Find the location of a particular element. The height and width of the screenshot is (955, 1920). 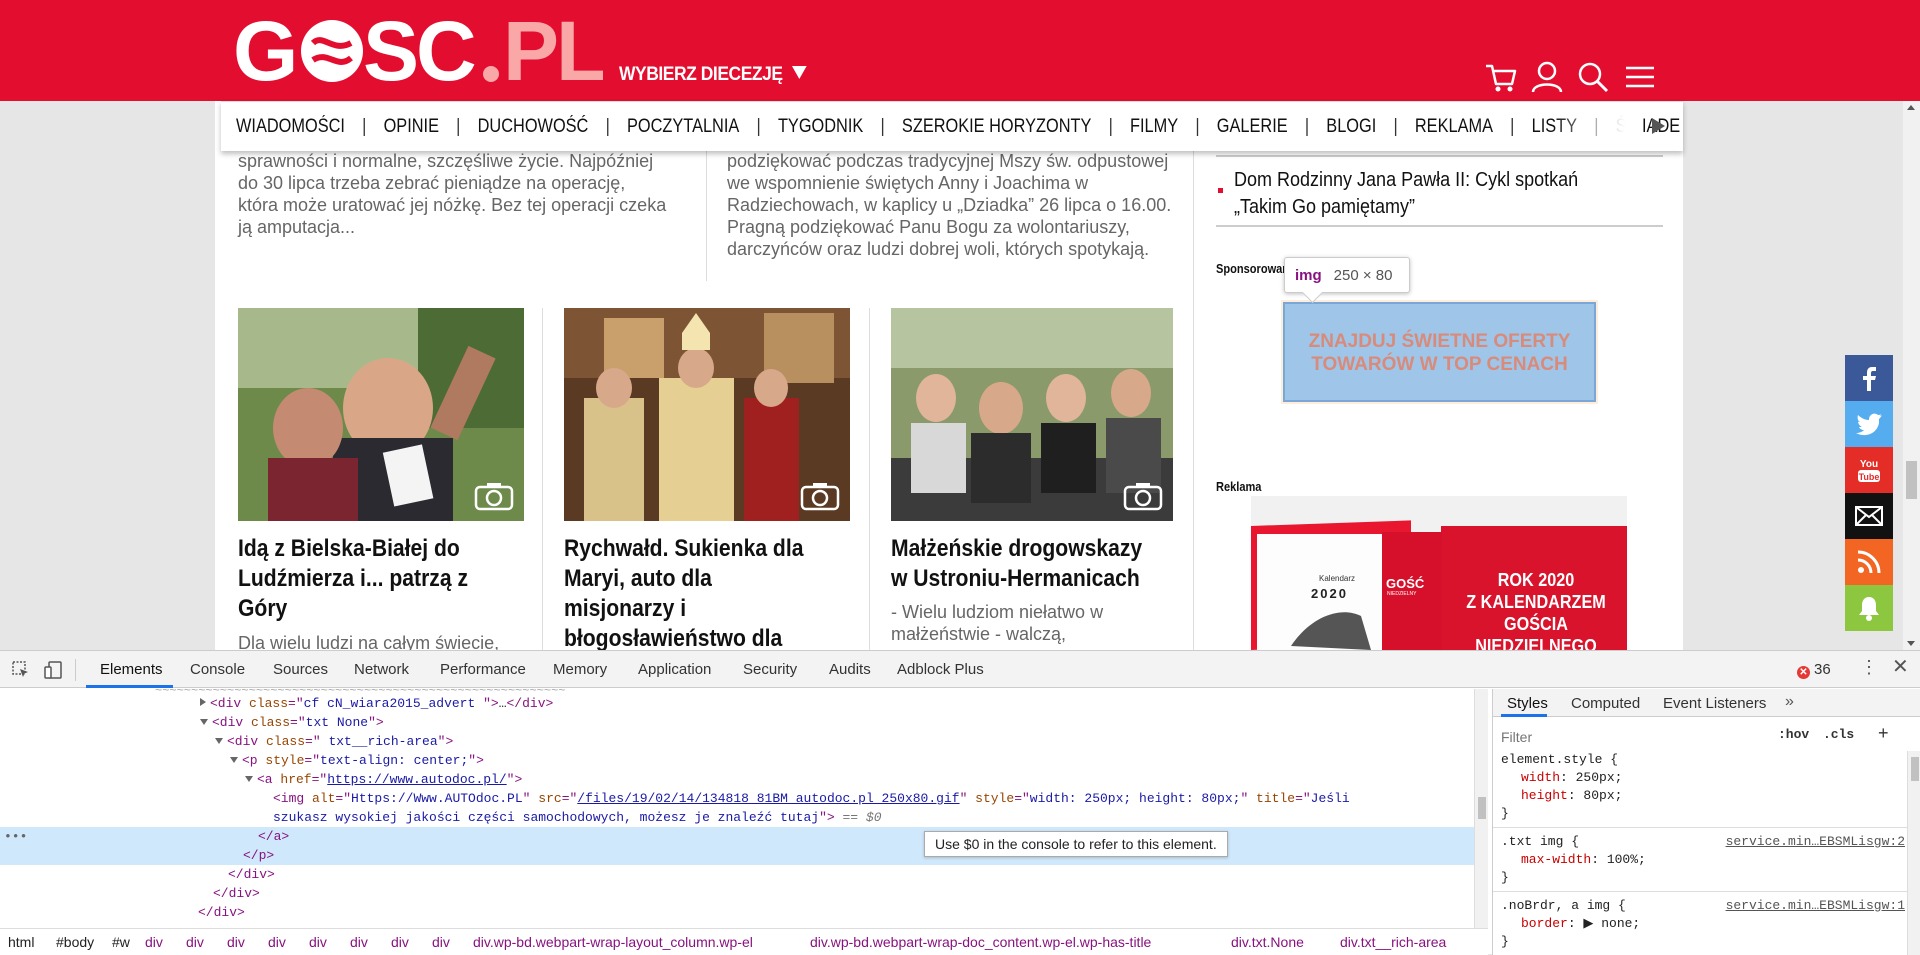

inspect-element-icon is located at coordinates (21, 670).